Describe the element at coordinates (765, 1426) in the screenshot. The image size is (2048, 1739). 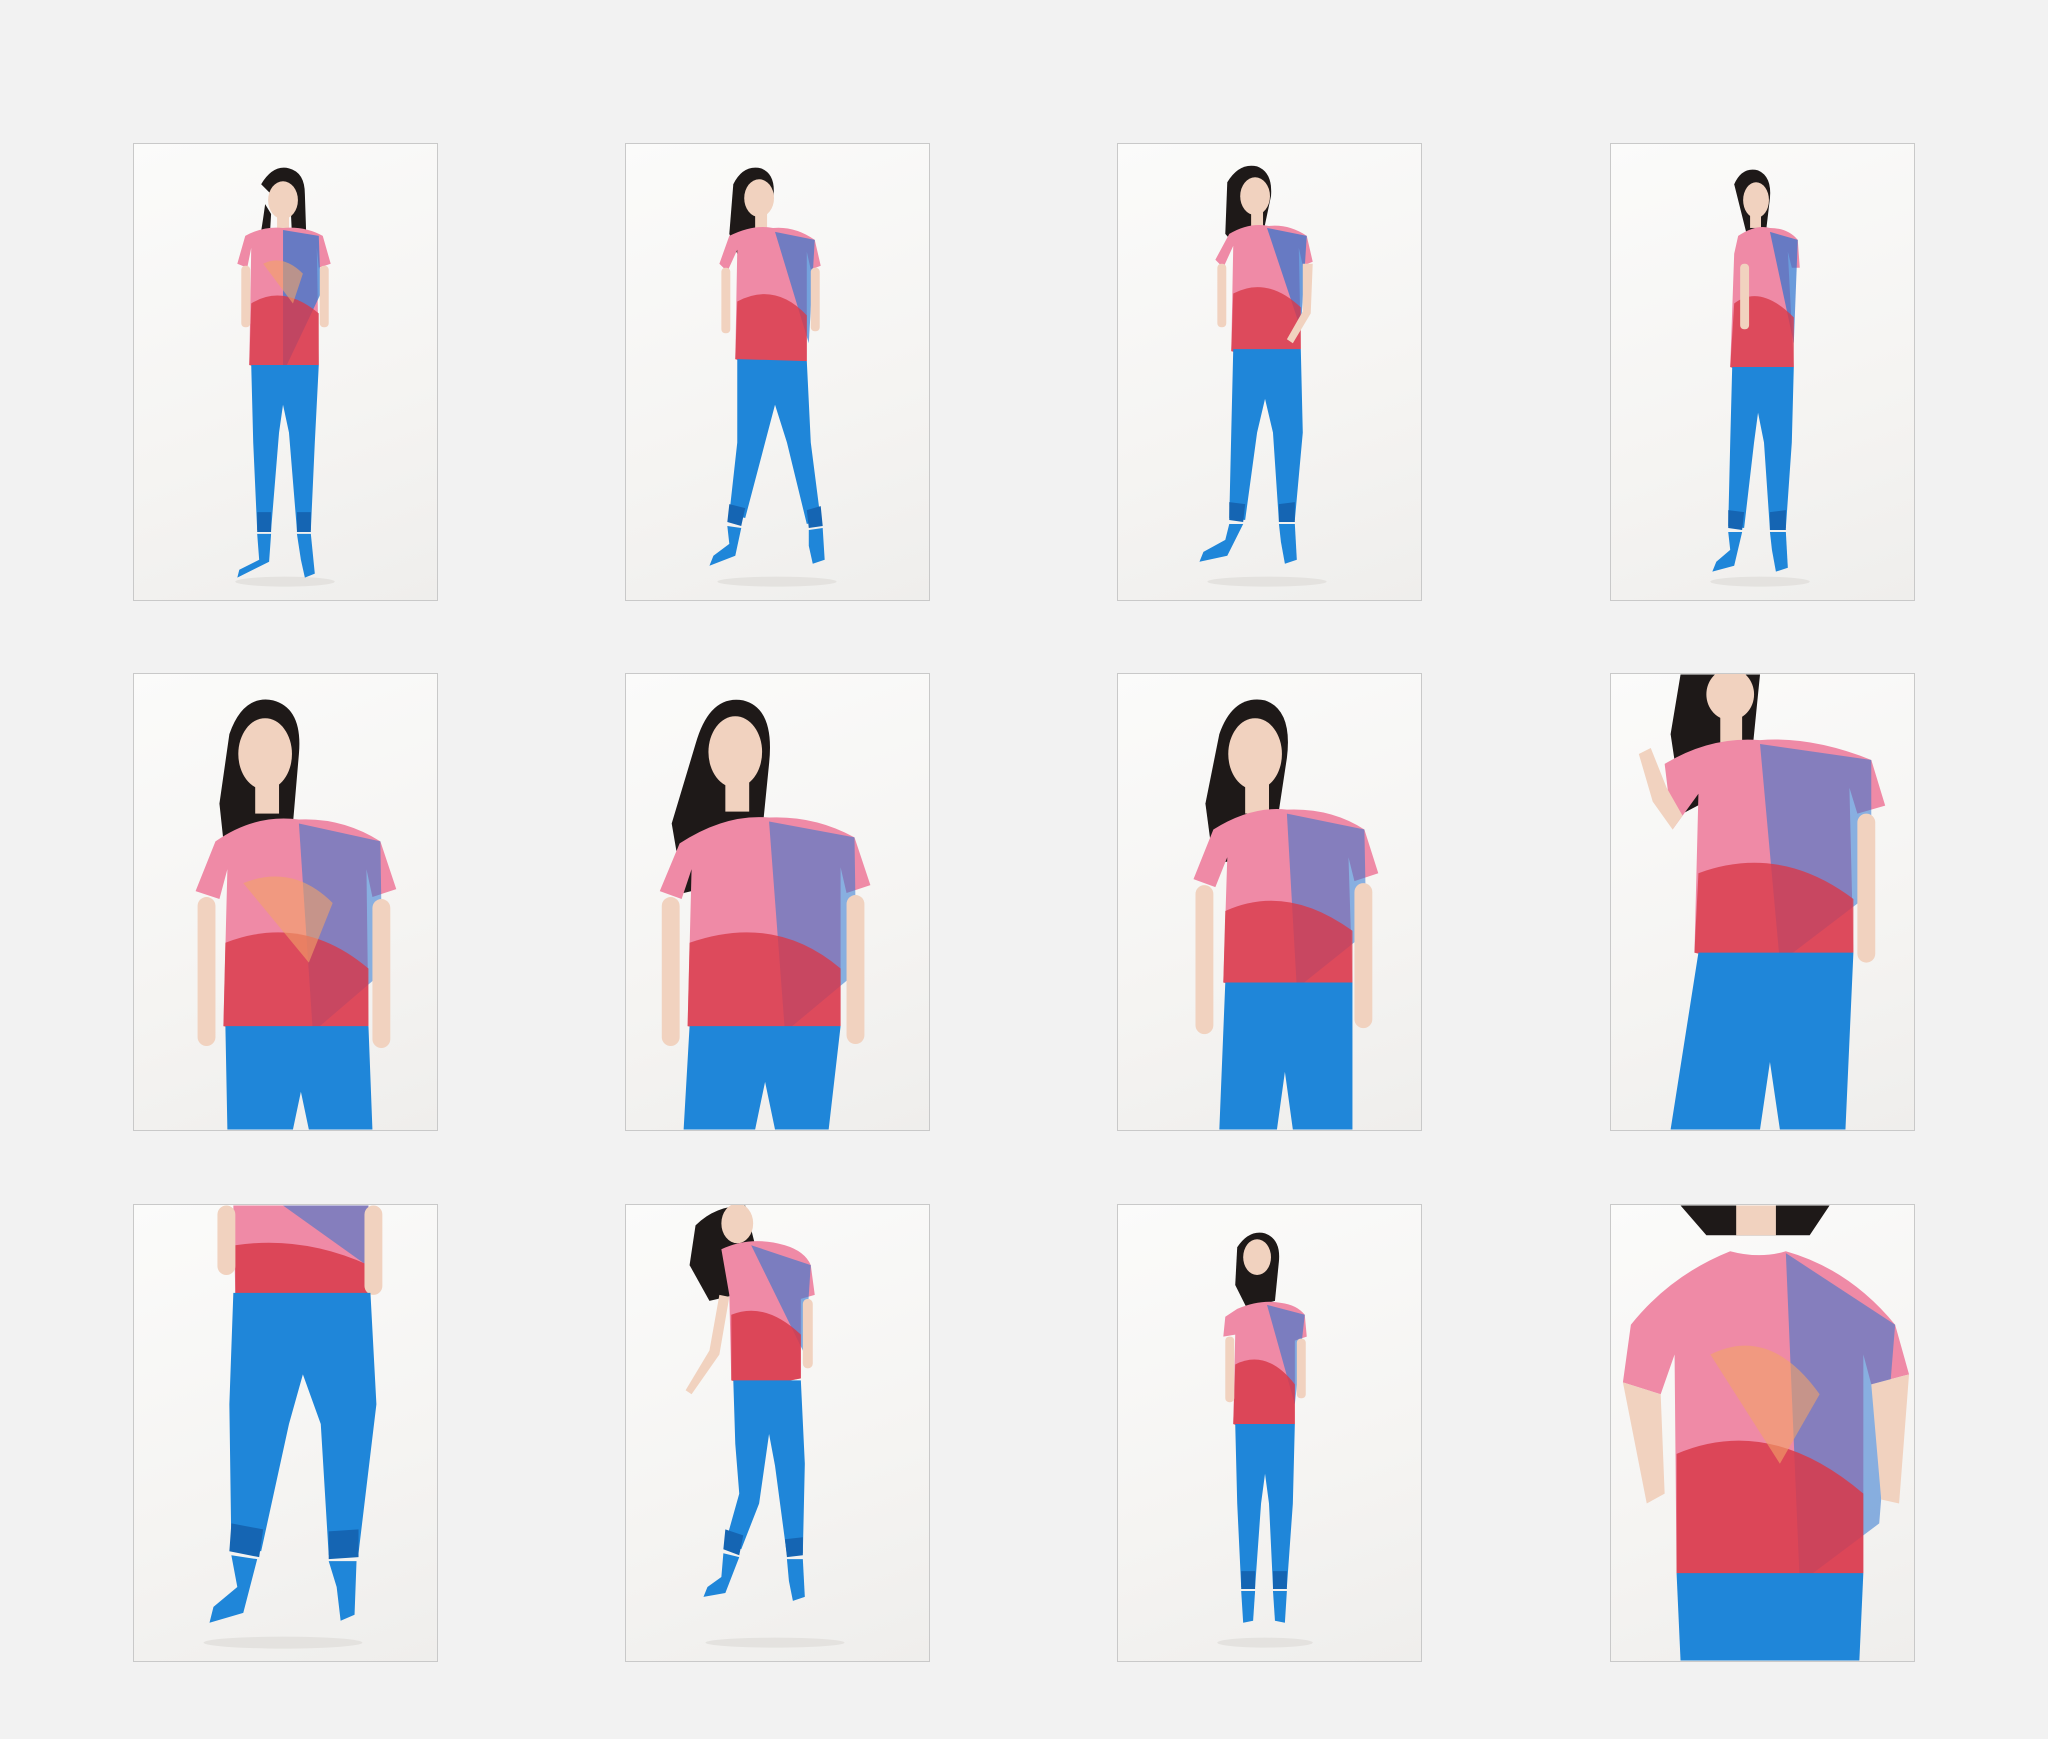
I see `model-full-side-walking-image` at that location.